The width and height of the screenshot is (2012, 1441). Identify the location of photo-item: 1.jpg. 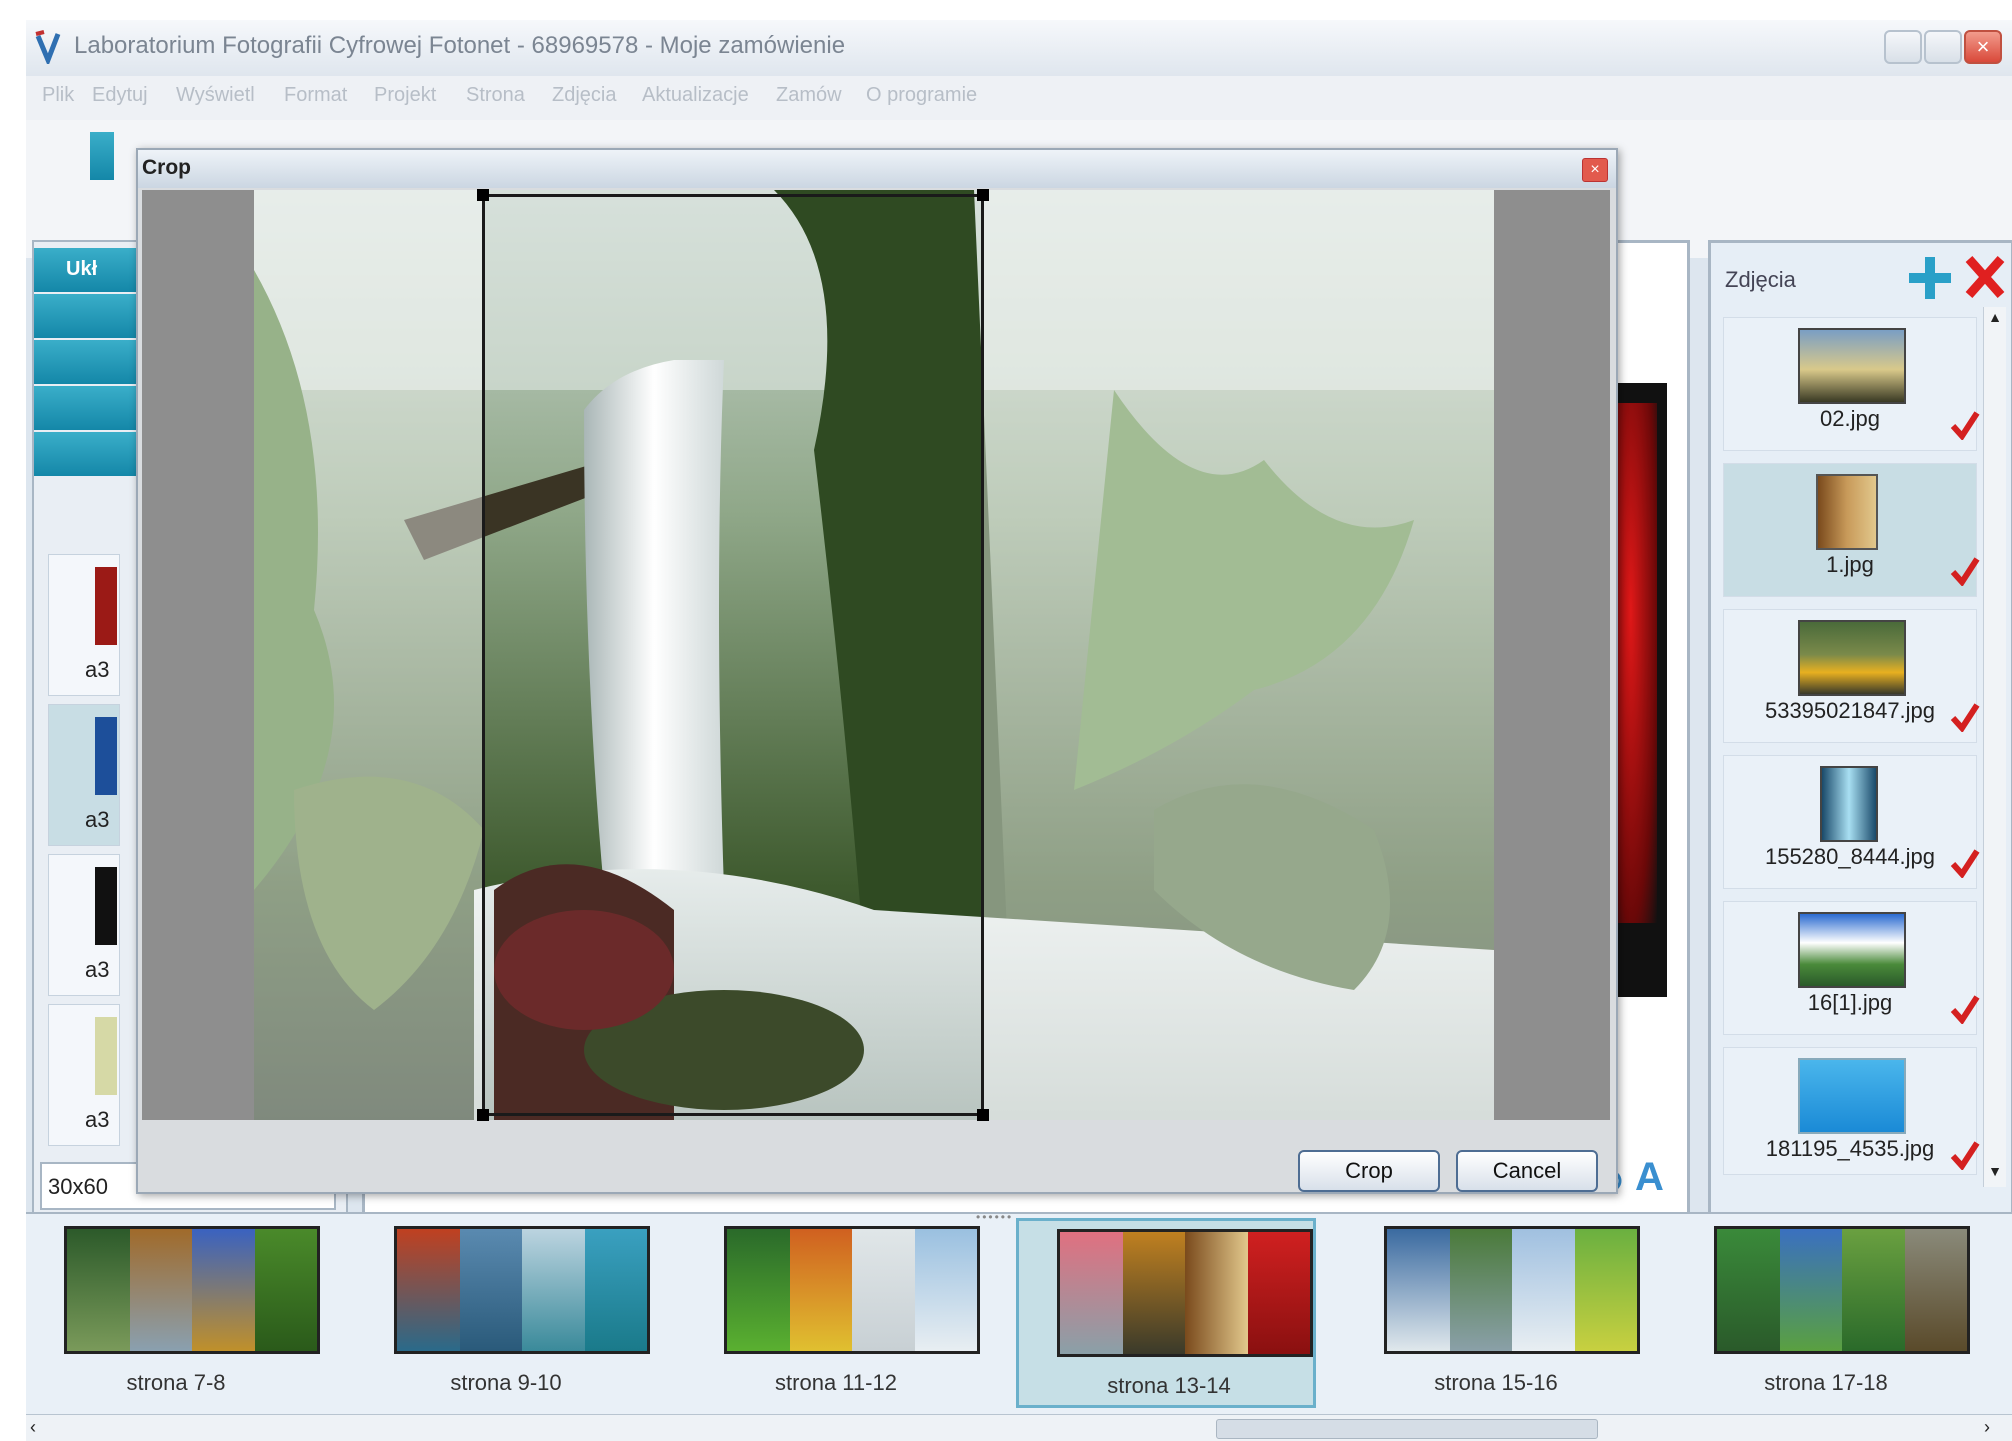
(1851, 530).